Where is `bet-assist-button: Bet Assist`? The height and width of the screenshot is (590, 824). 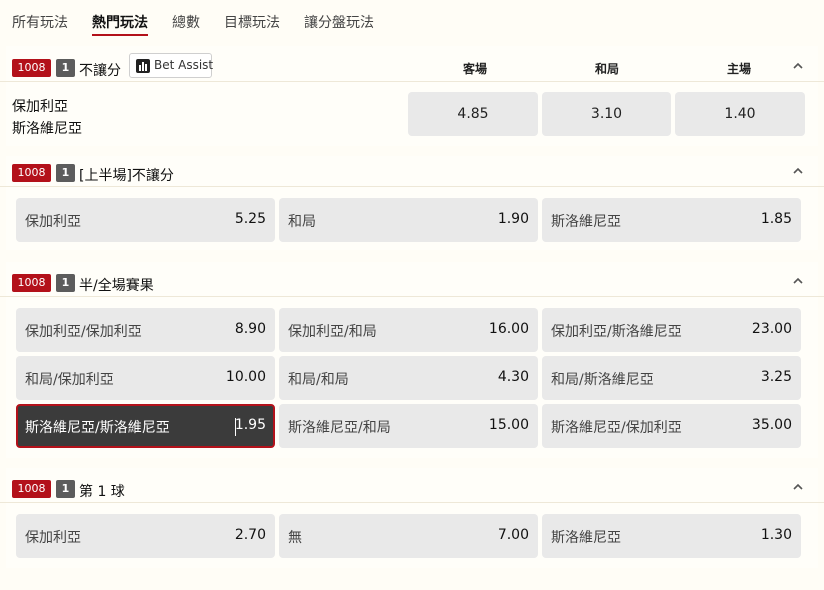 bet-assist-button: Bet Assist is located at coordinates (171, 65).